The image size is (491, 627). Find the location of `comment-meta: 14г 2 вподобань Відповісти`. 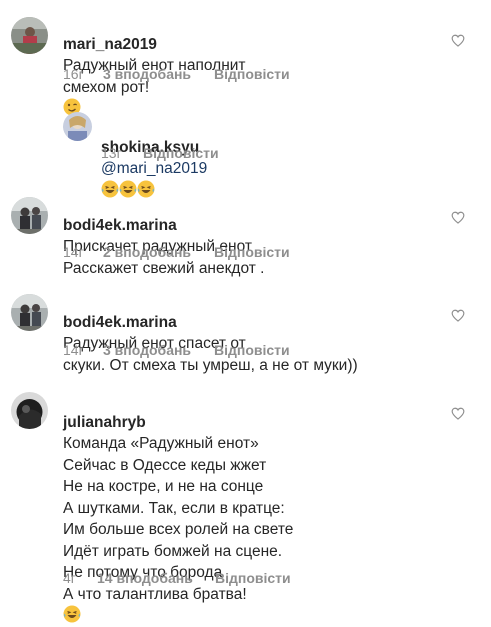

comment-meta: 14г 2 вподобань Відповісти is located at coordinates (176, 252).